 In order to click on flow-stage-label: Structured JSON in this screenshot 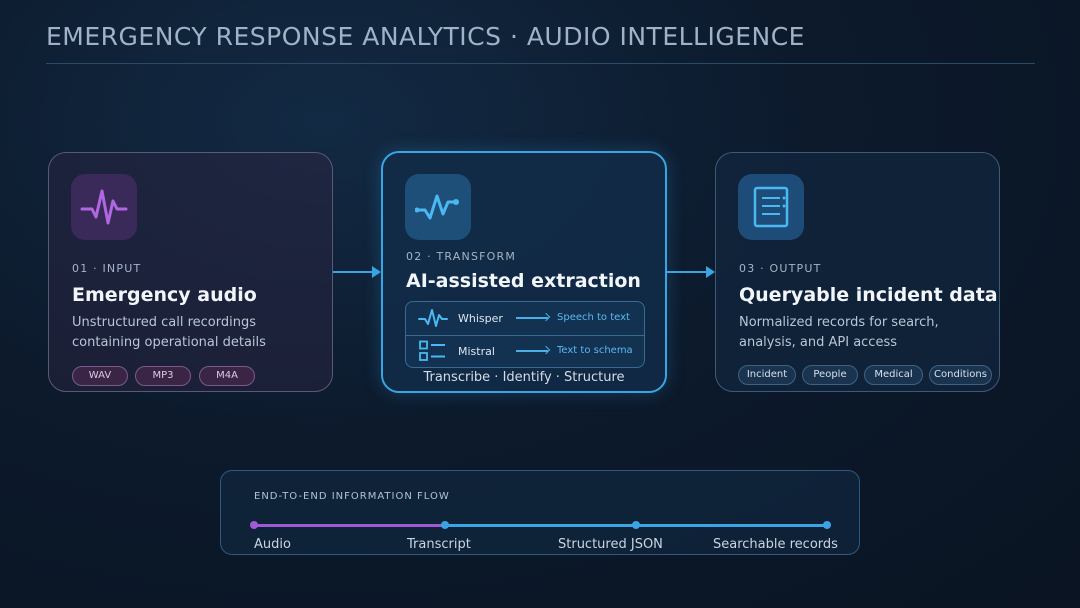, I will do `click(610, 544)`.